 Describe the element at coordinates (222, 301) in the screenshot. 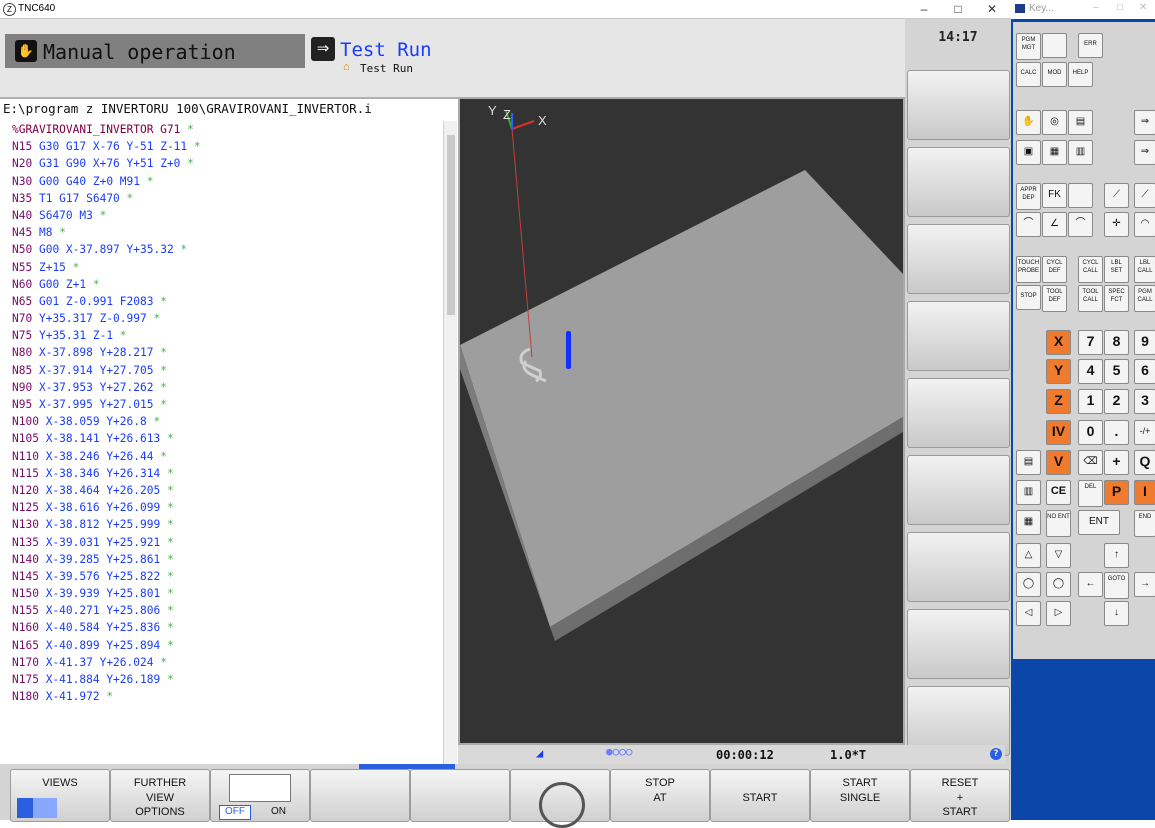

I see `program-line: N65 G01 Z-0.991 F2083 *` at that location.